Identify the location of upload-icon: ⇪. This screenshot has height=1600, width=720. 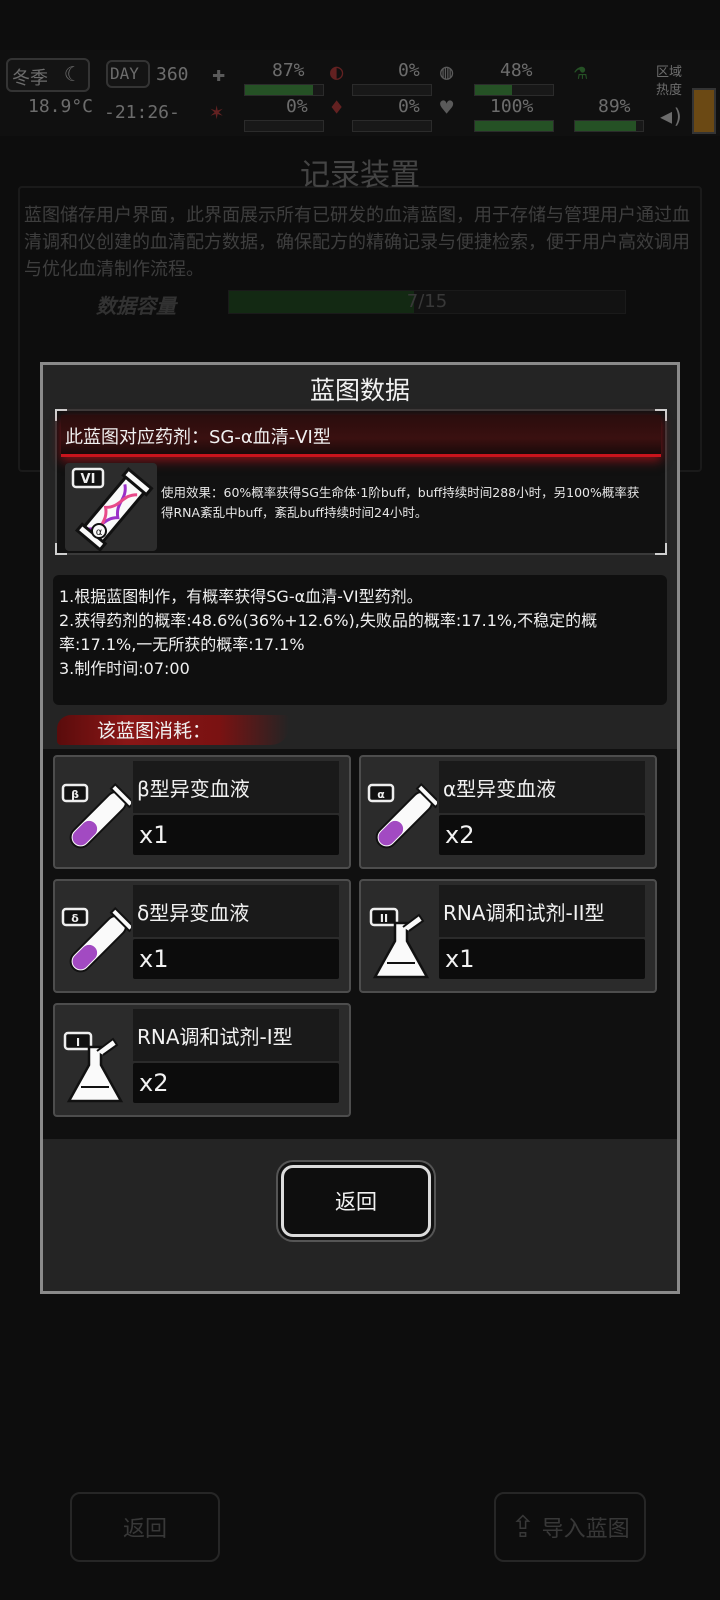
(523, 1527).